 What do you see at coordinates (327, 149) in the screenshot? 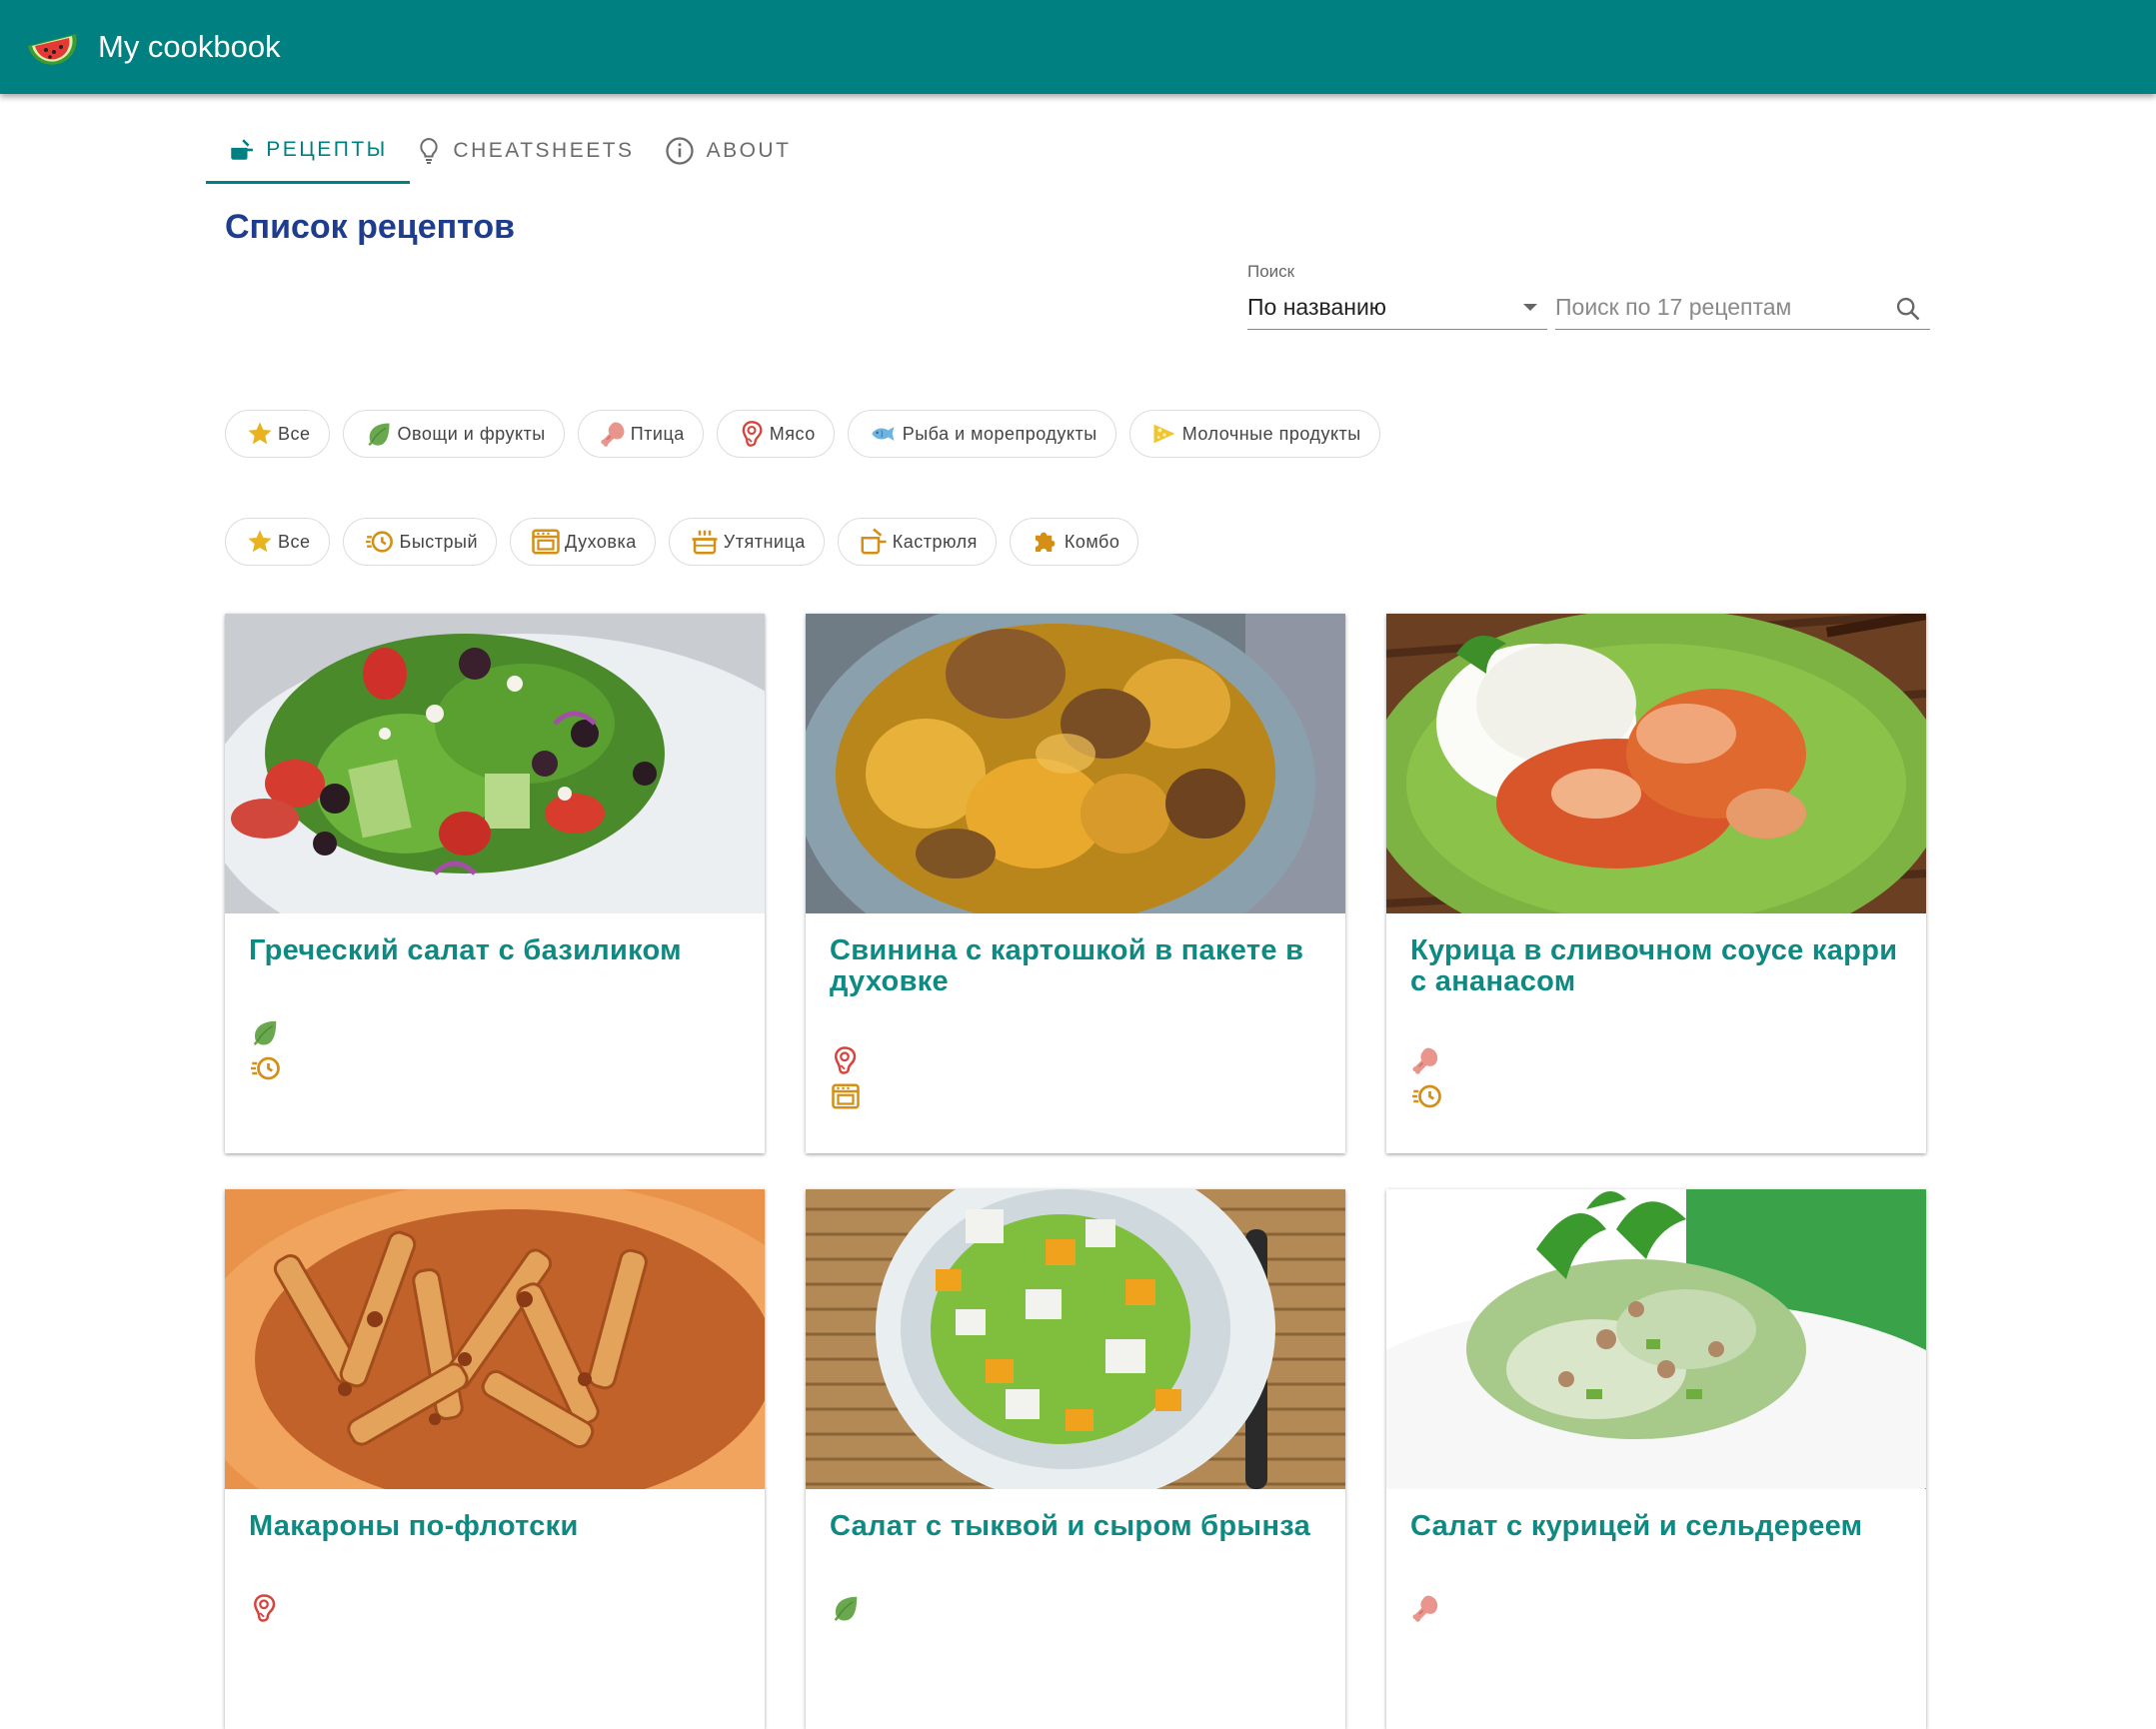
I see `tab-recipes-label: Рецепты` at bounding box center [327, 149].